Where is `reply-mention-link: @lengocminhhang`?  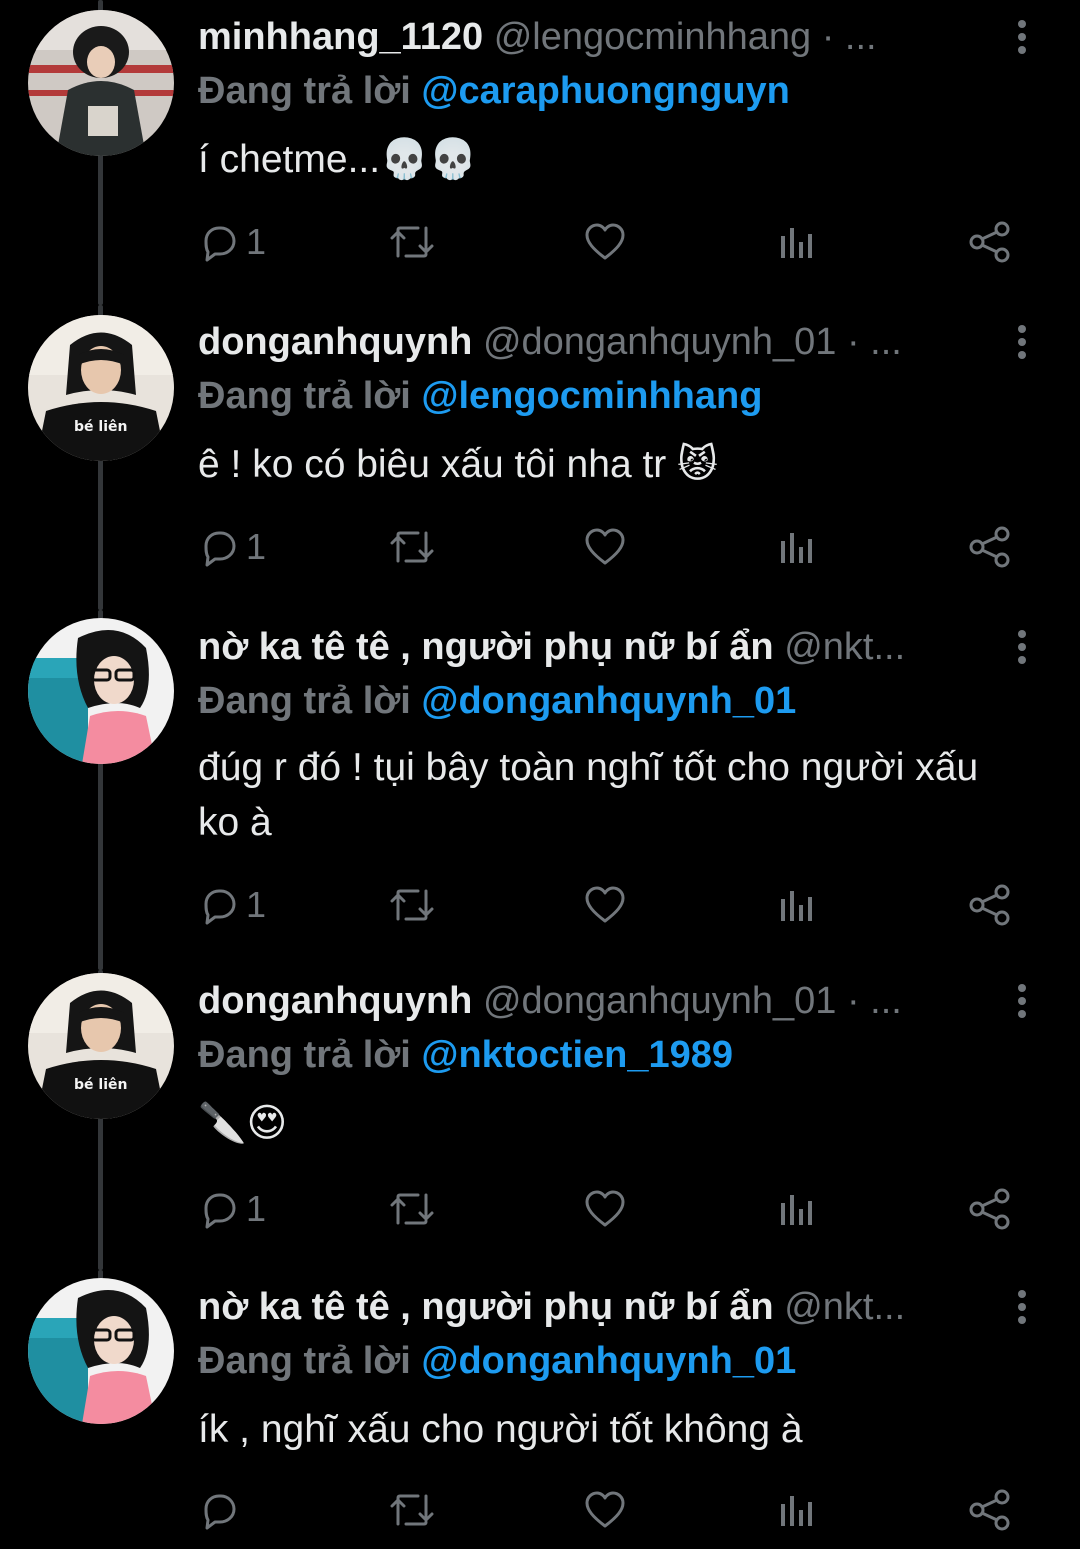 reply-mention-link: @lengocminhhang is located at coordinates (591, 396).